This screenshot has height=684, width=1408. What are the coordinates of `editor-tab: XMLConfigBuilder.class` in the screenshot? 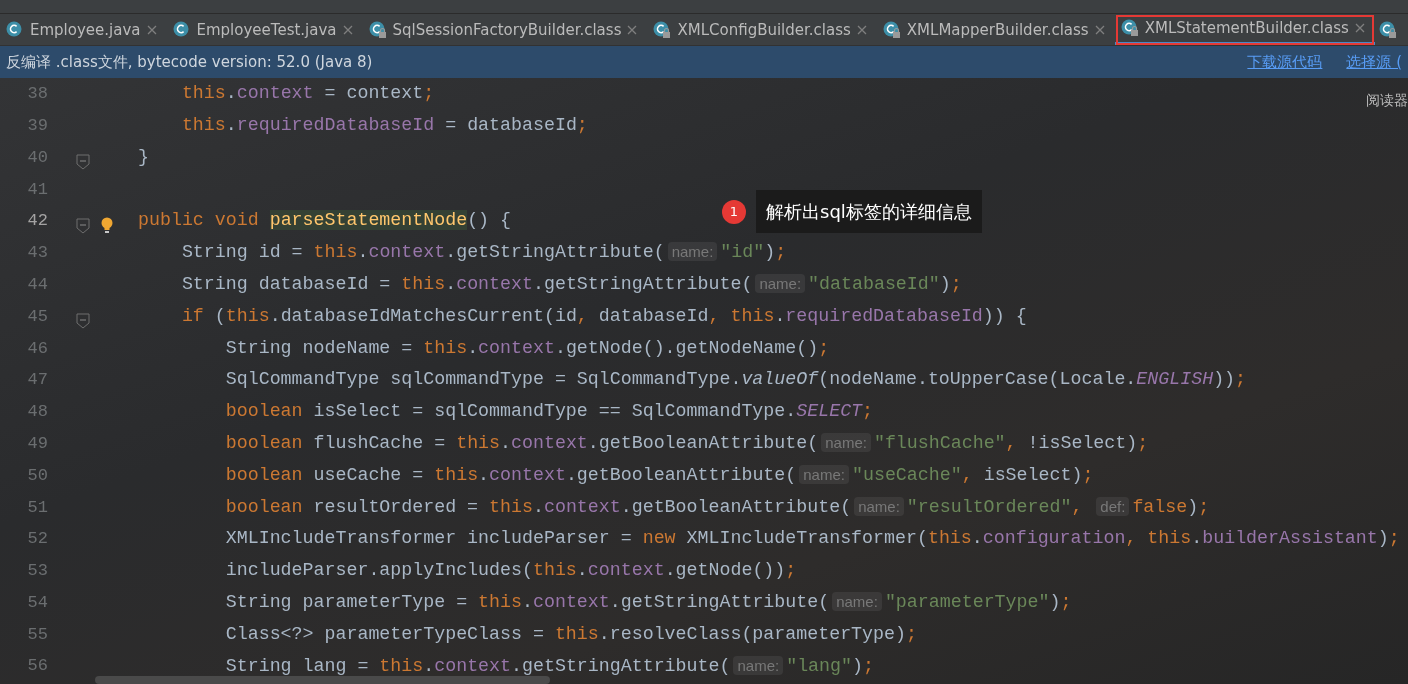 It's located at (762, 29).